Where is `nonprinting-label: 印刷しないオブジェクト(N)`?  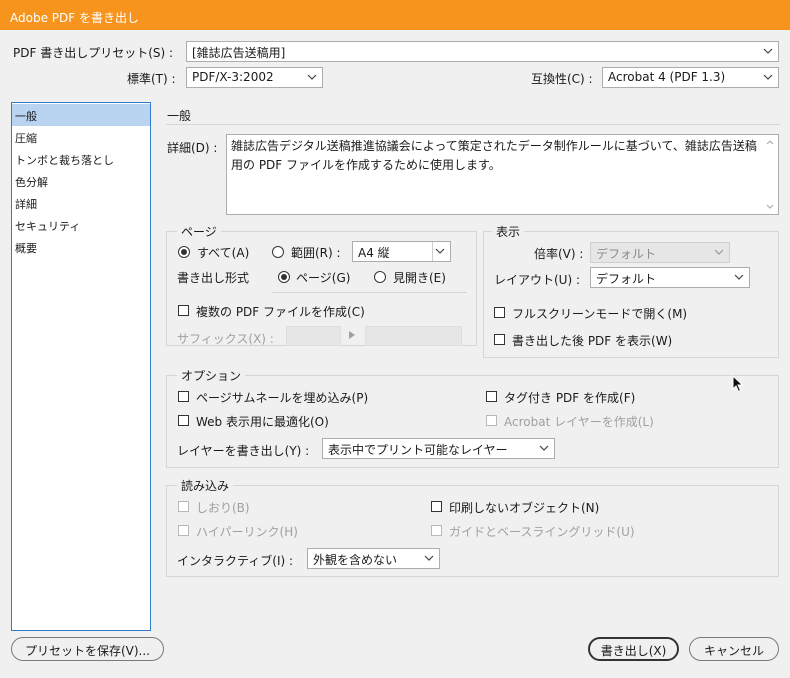
nonprinting-label: 印刷しないオブジェクト(N) is located at coordinates (524, 507).